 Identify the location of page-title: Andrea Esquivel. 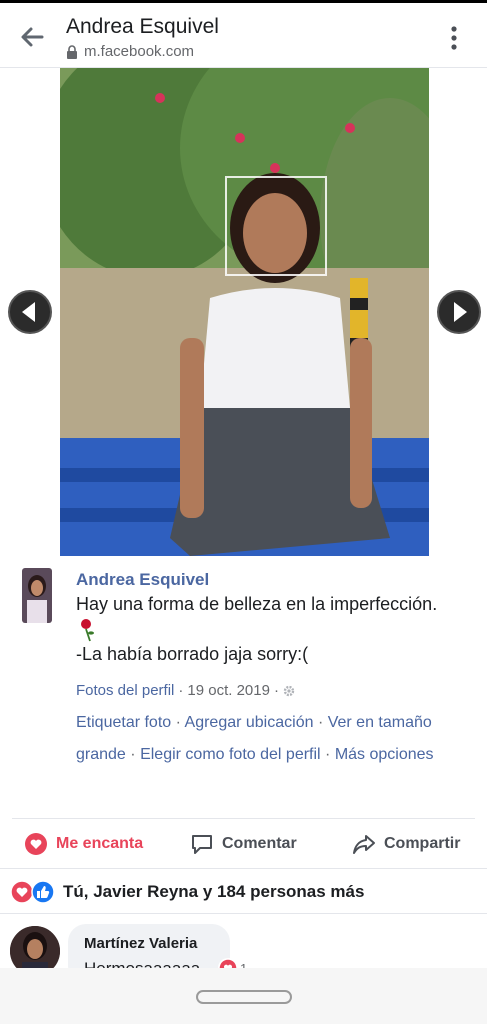
(142, 26).